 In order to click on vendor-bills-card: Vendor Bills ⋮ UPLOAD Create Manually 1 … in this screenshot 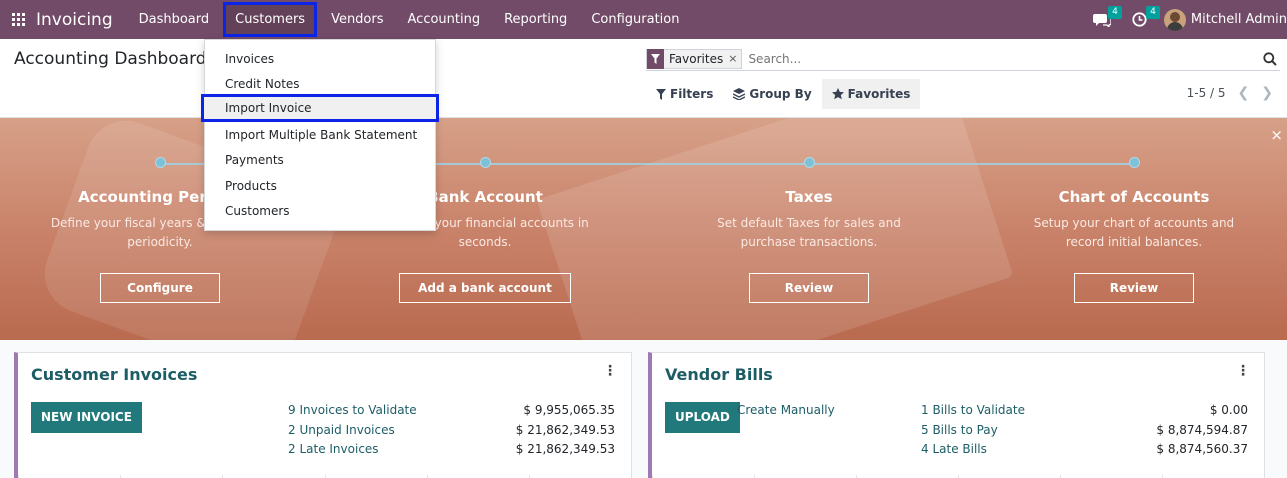, I will do `click(956, 415)`.